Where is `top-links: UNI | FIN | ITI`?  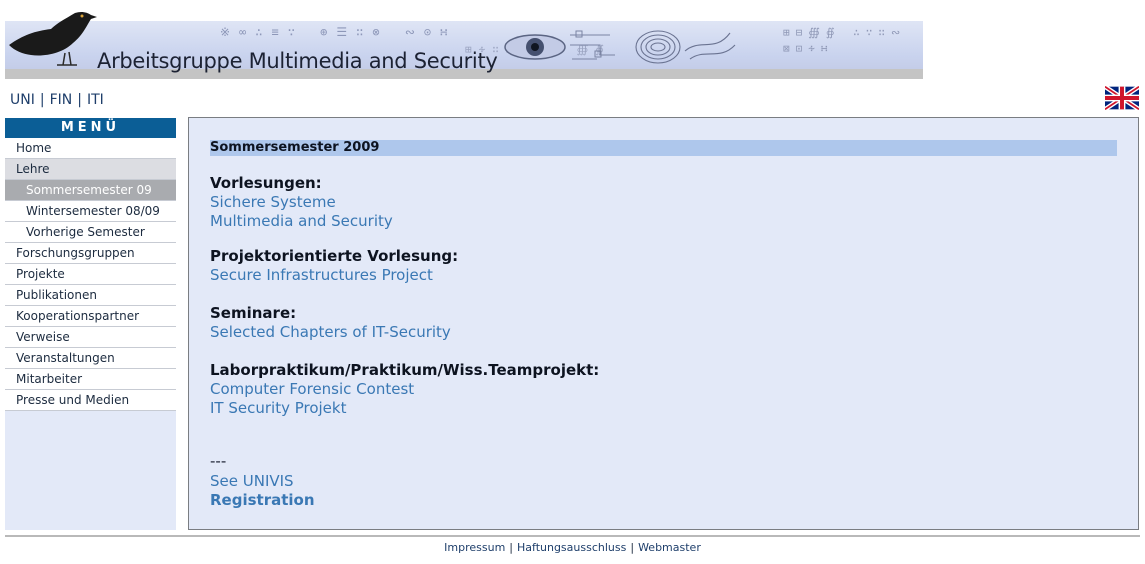 top-links: UNI | FIN | ITI is located at coordinates (57, 100).